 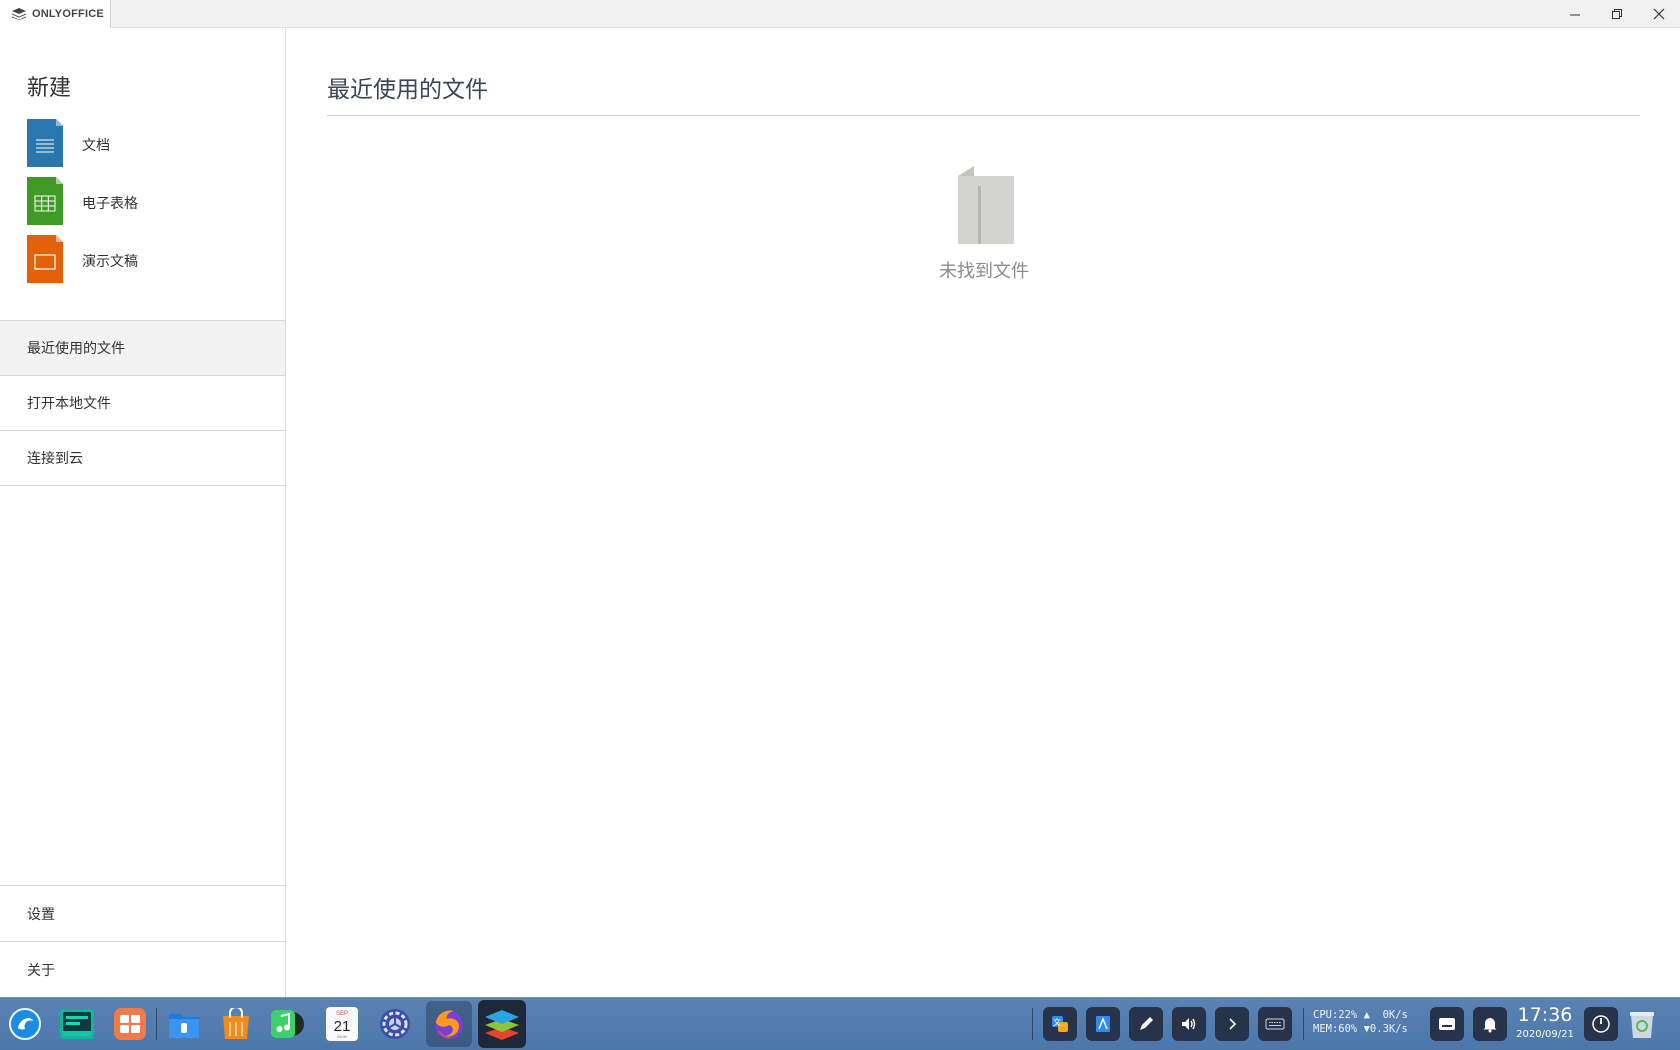 What do you see at coordinates (147, 203) in the screenshot?
I see `new-spreadsheet-button: 电子表格` at bounding box center [147, 203].